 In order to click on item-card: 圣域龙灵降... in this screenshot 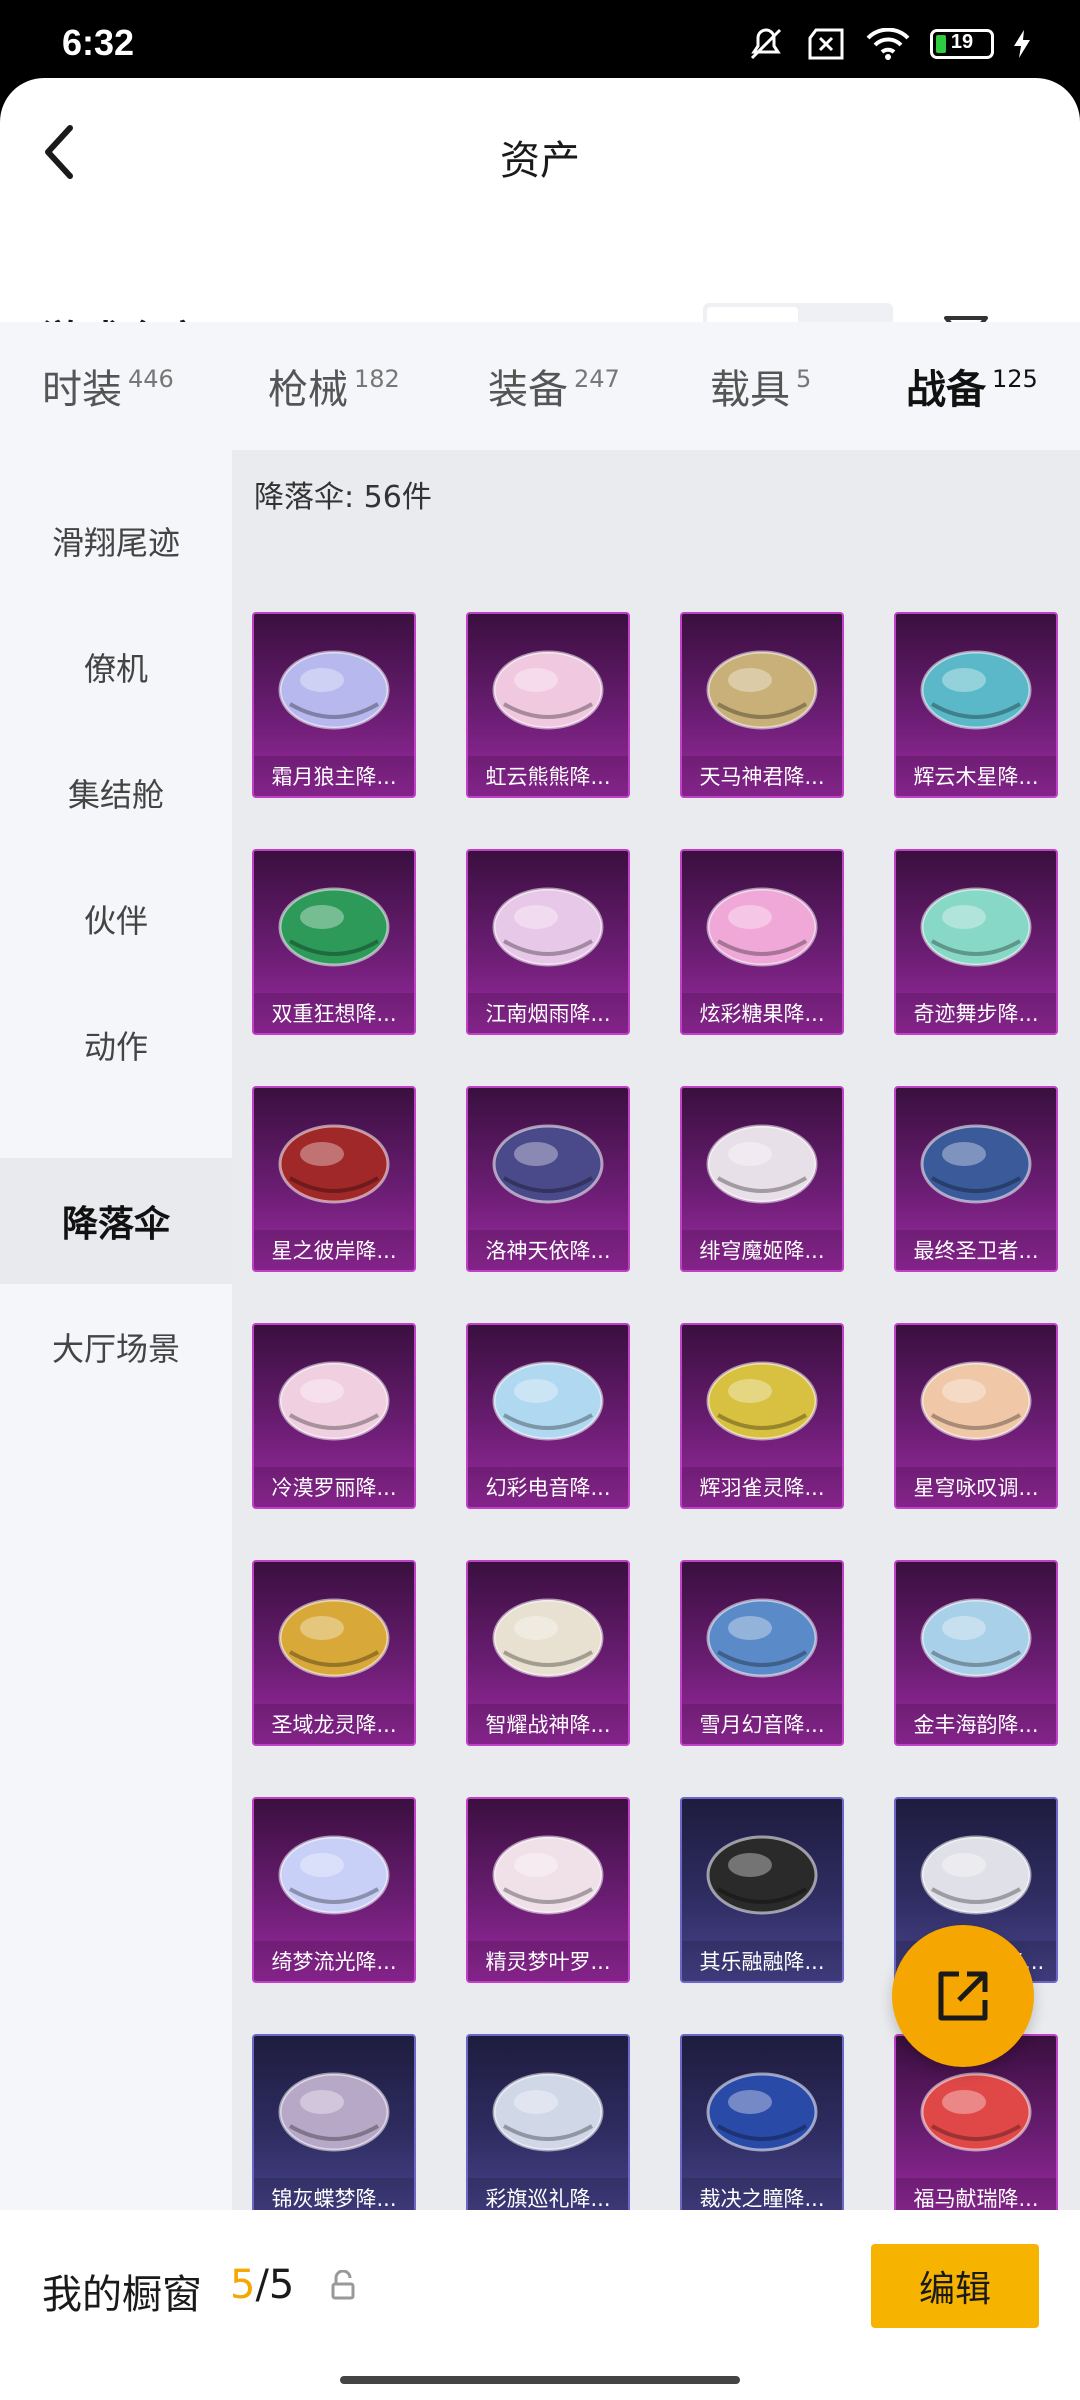, I will do `click(334, 1653)`.